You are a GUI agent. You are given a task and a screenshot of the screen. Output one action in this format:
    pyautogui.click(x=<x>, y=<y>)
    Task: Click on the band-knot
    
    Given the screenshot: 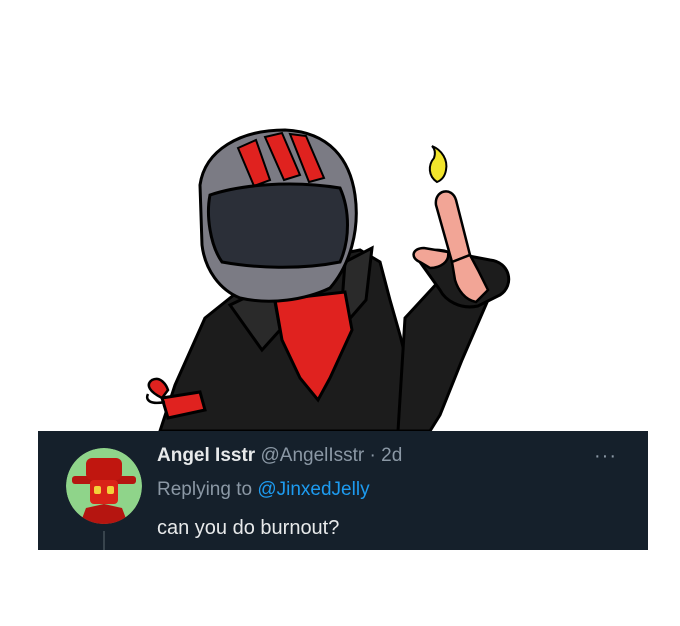 What is the action you would take?
    pyautogui.click(x=158, y=388)
    